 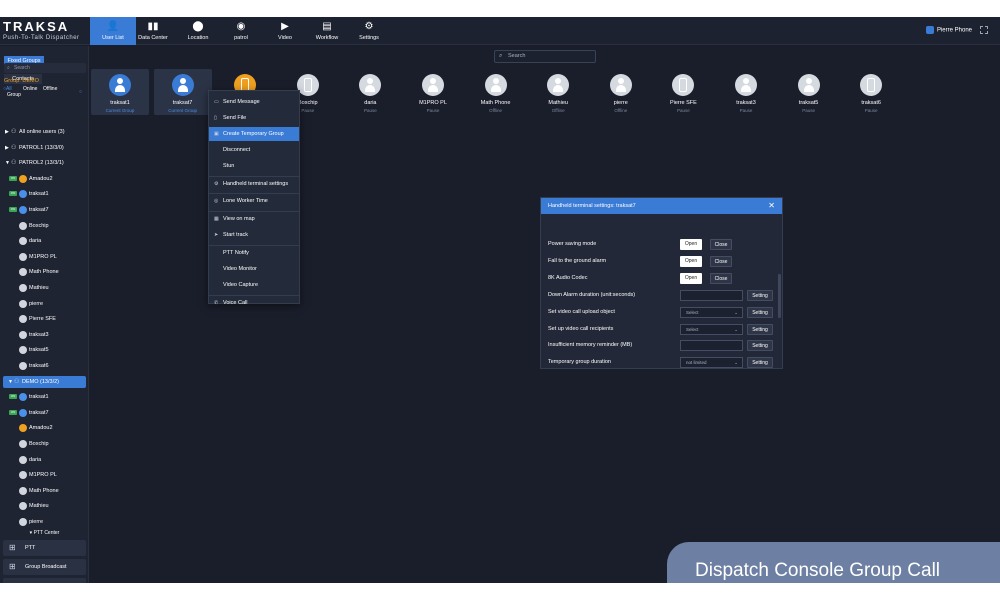 What do you see at coordinates (44, 132) in the screenshot?
I see `tree-group: ▶ ⚇ All online users (3)` at bounding box center [44, 132].